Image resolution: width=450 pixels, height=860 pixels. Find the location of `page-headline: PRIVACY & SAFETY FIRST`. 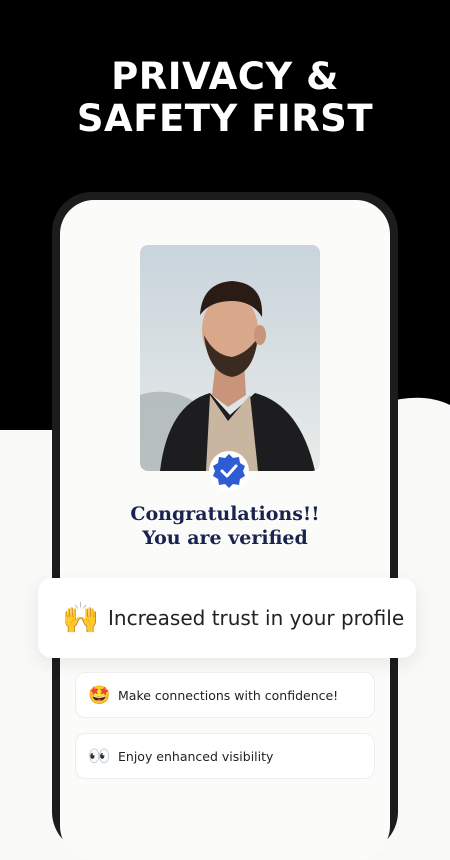

page-headline: PRIVACY & SAFETY FIRST is located at coordinates (225, 98).